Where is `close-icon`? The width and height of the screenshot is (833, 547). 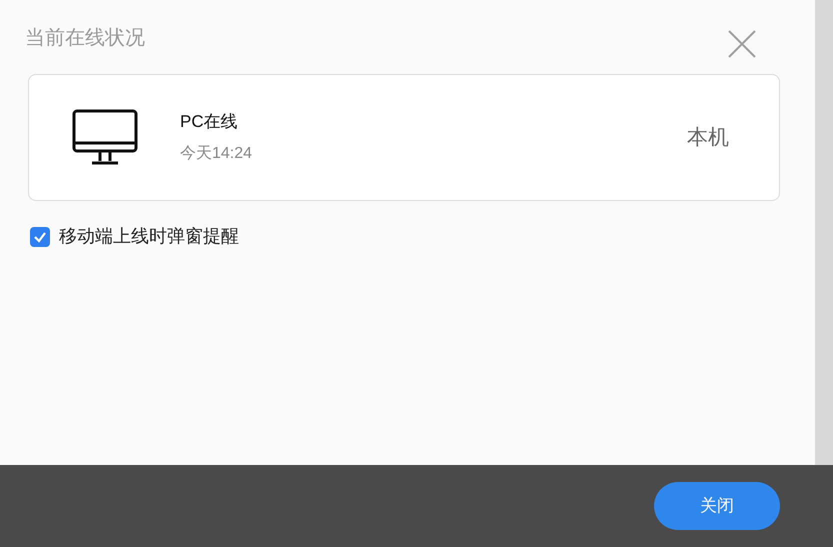 close-icon is located at coordinates (742, 44).